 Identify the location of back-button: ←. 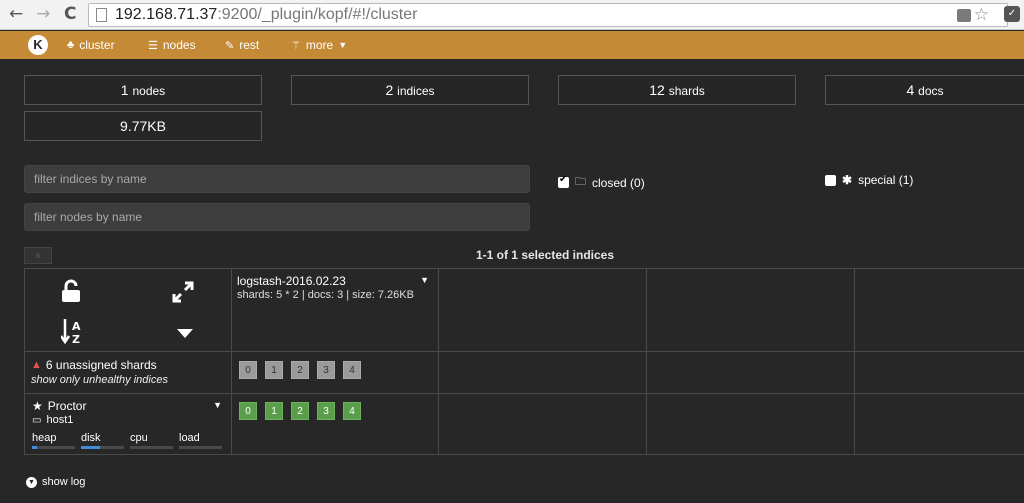
(16, 14).